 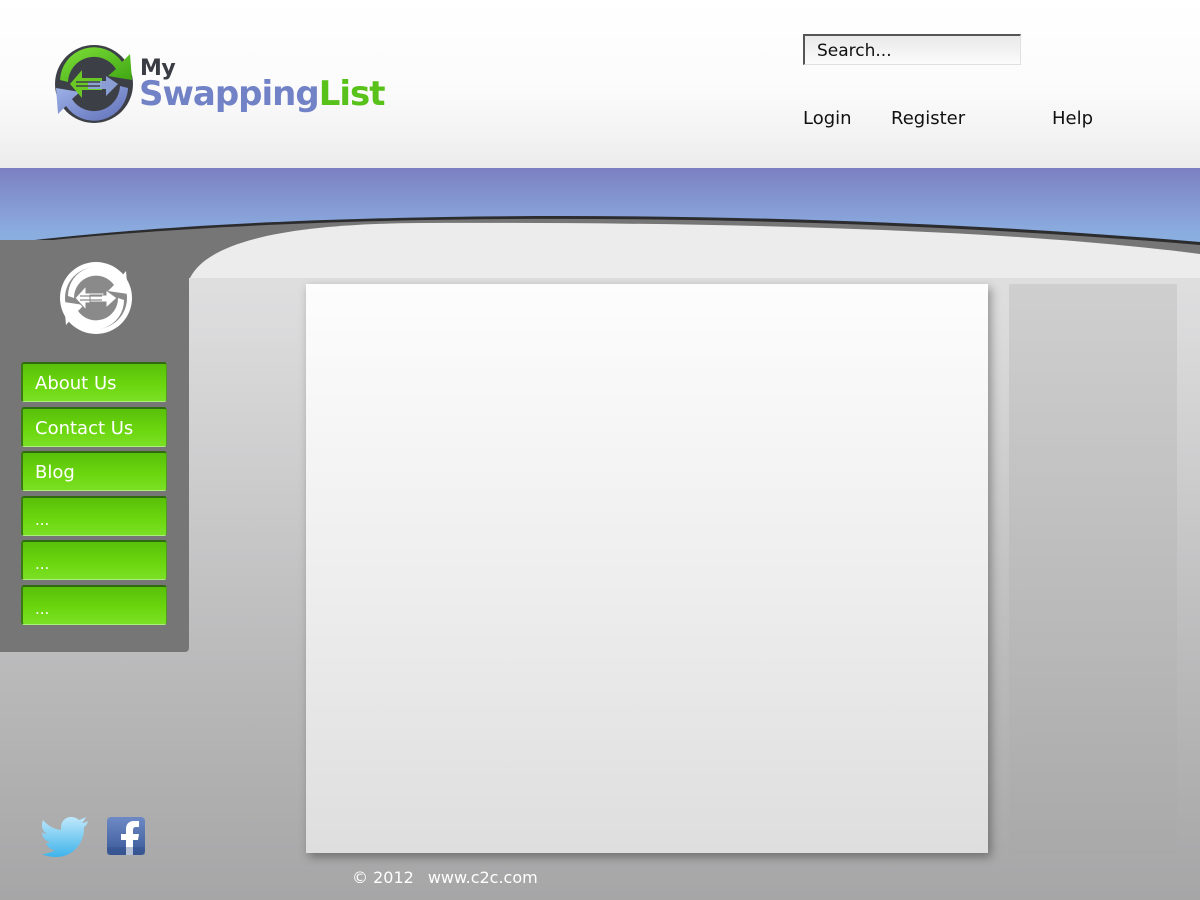 I want to click on logo-text-swapping: Swapping, so click(x=229, y=94).